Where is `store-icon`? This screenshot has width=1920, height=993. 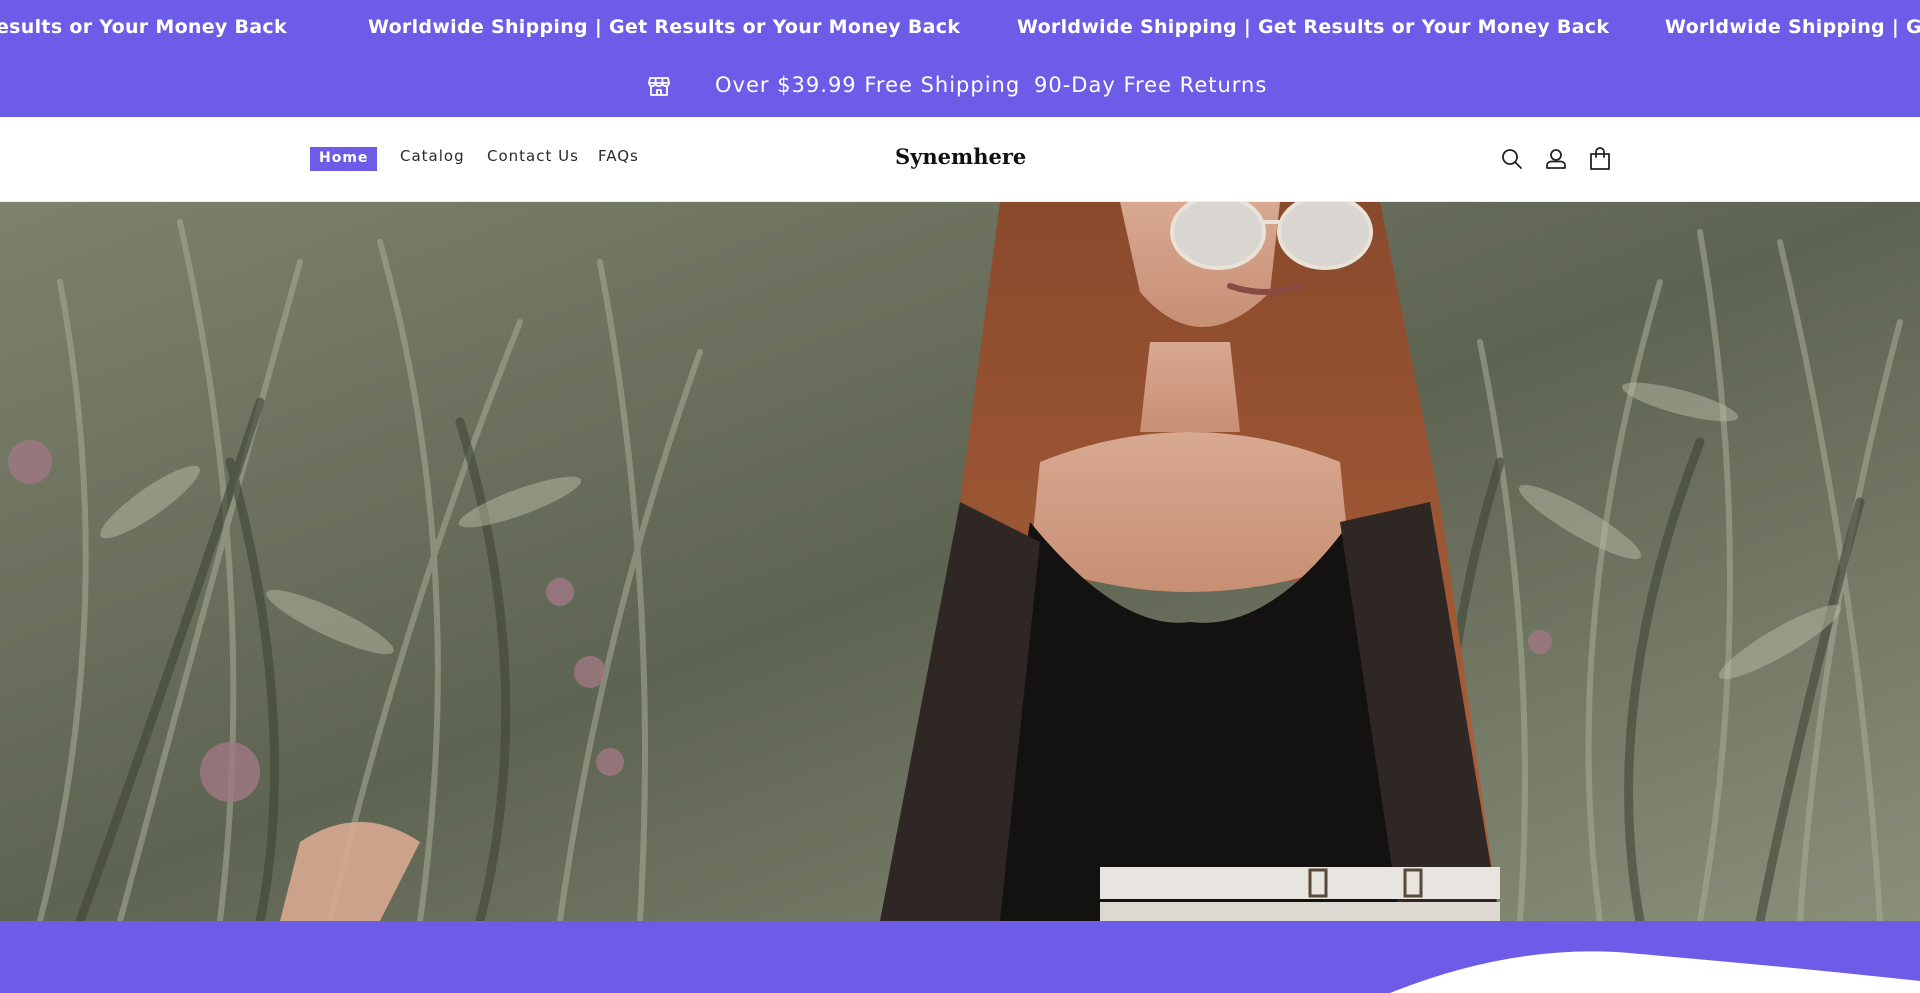
store-icon is located at coordinates (659, 86).